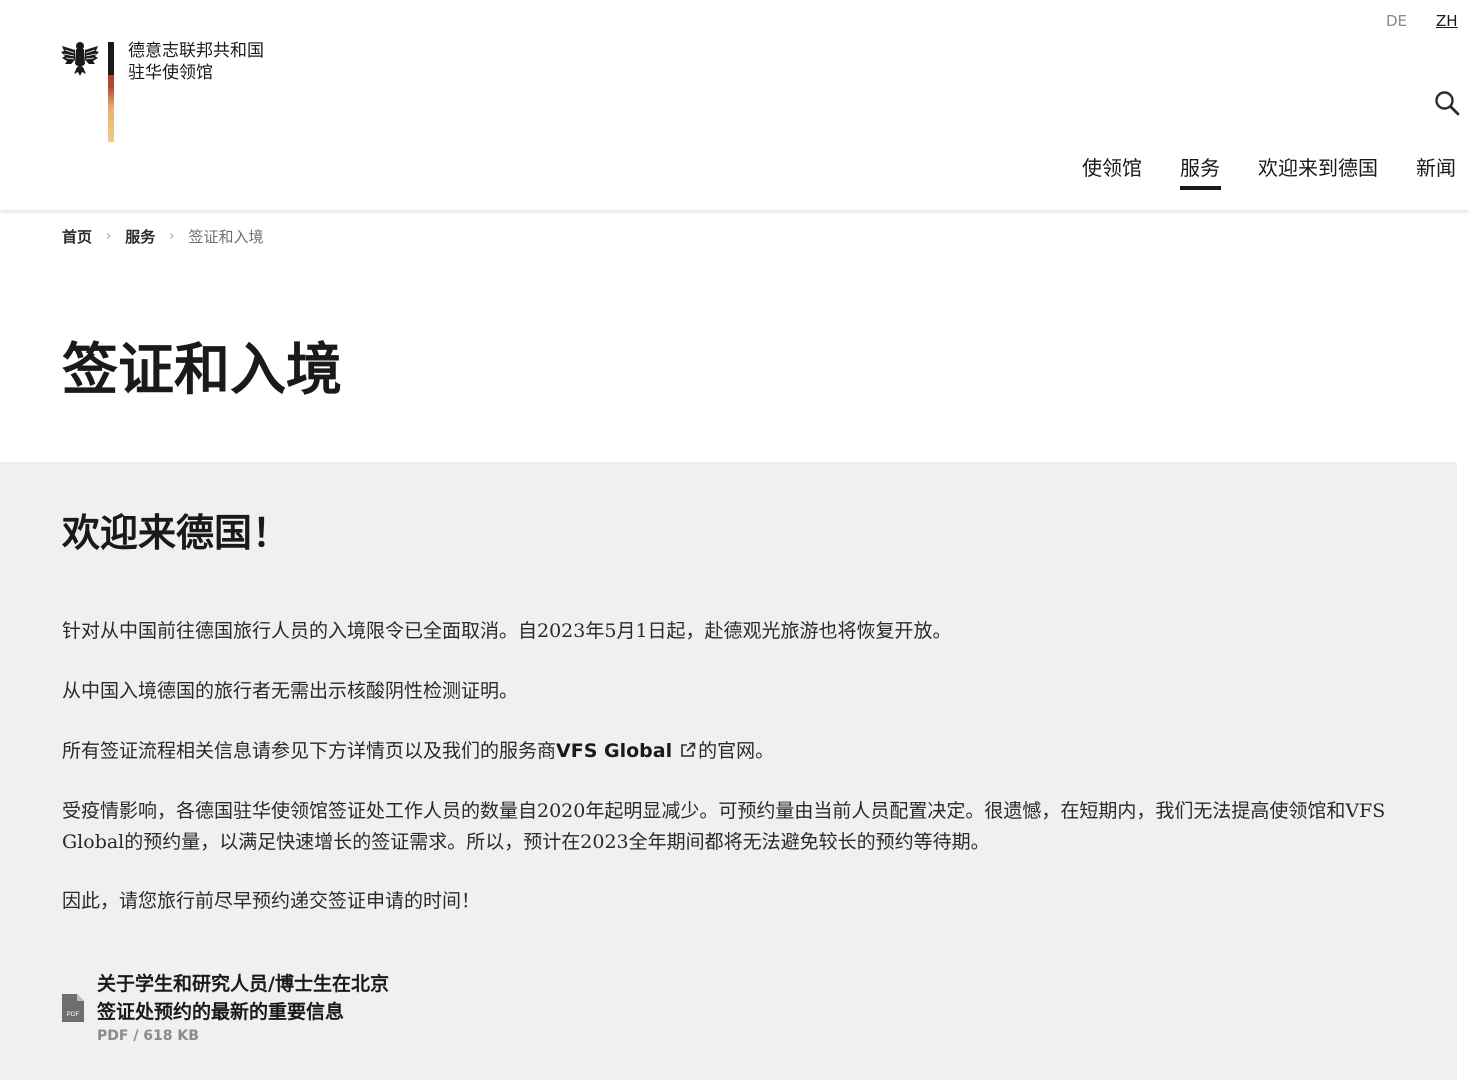  What do you see at coordinates (73, 1008) in the screenshot?
I see `pdf-file-icon: PDF` at bounding box center [73, 1008].